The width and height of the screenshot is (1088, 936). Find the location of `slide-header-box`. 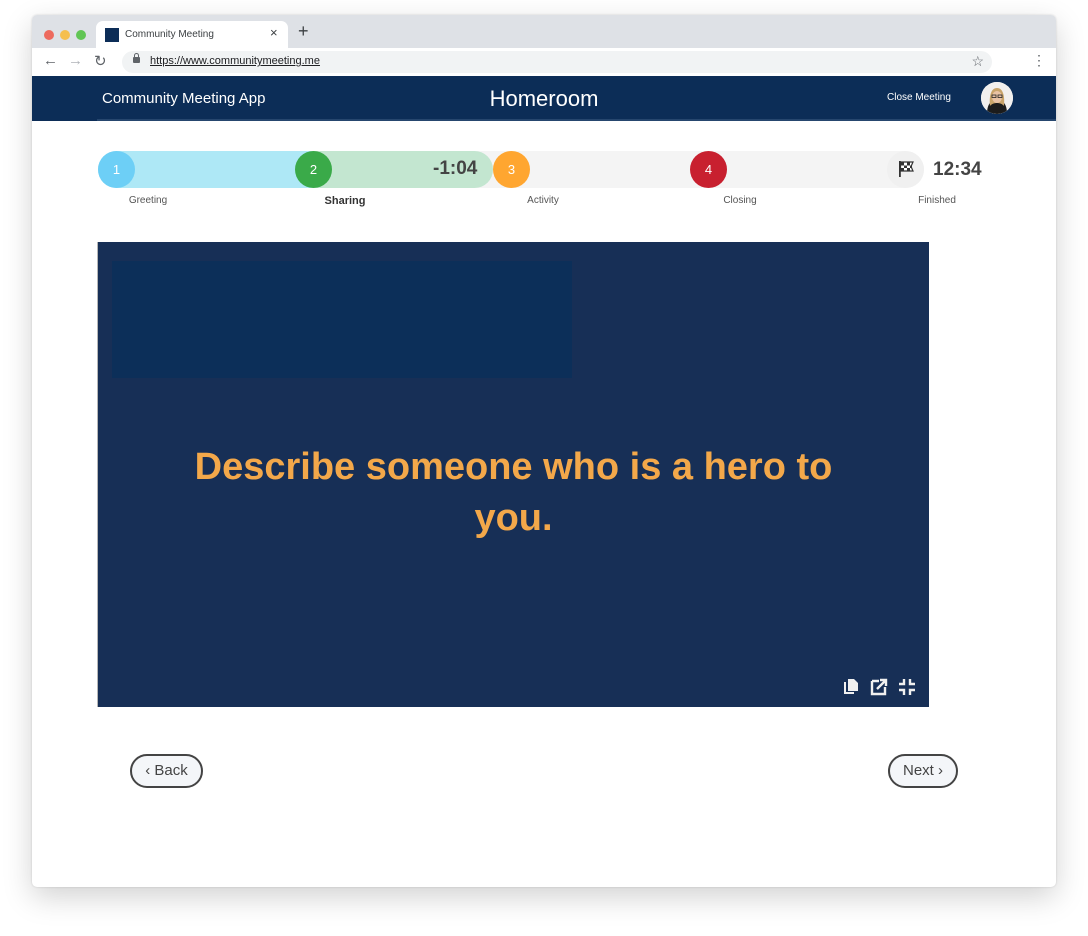

slide-header-box is located at coordinates (342, 319).